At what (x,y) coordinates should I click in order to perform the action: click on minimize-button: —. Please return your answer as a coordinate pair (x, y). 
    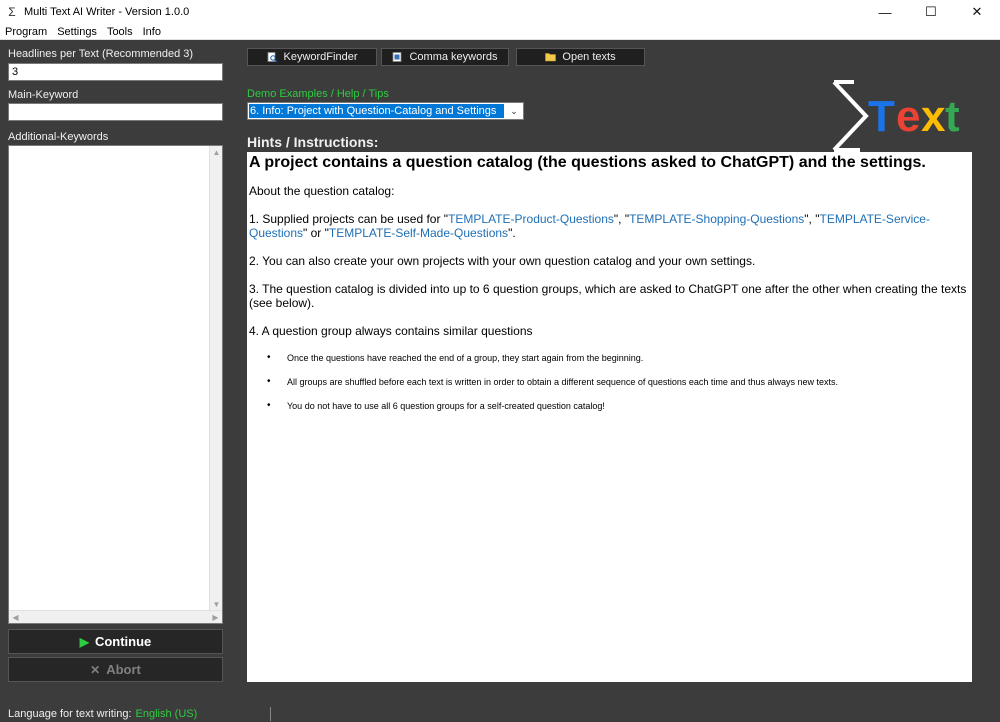
    Looking at the image, I should click on (885, 12).